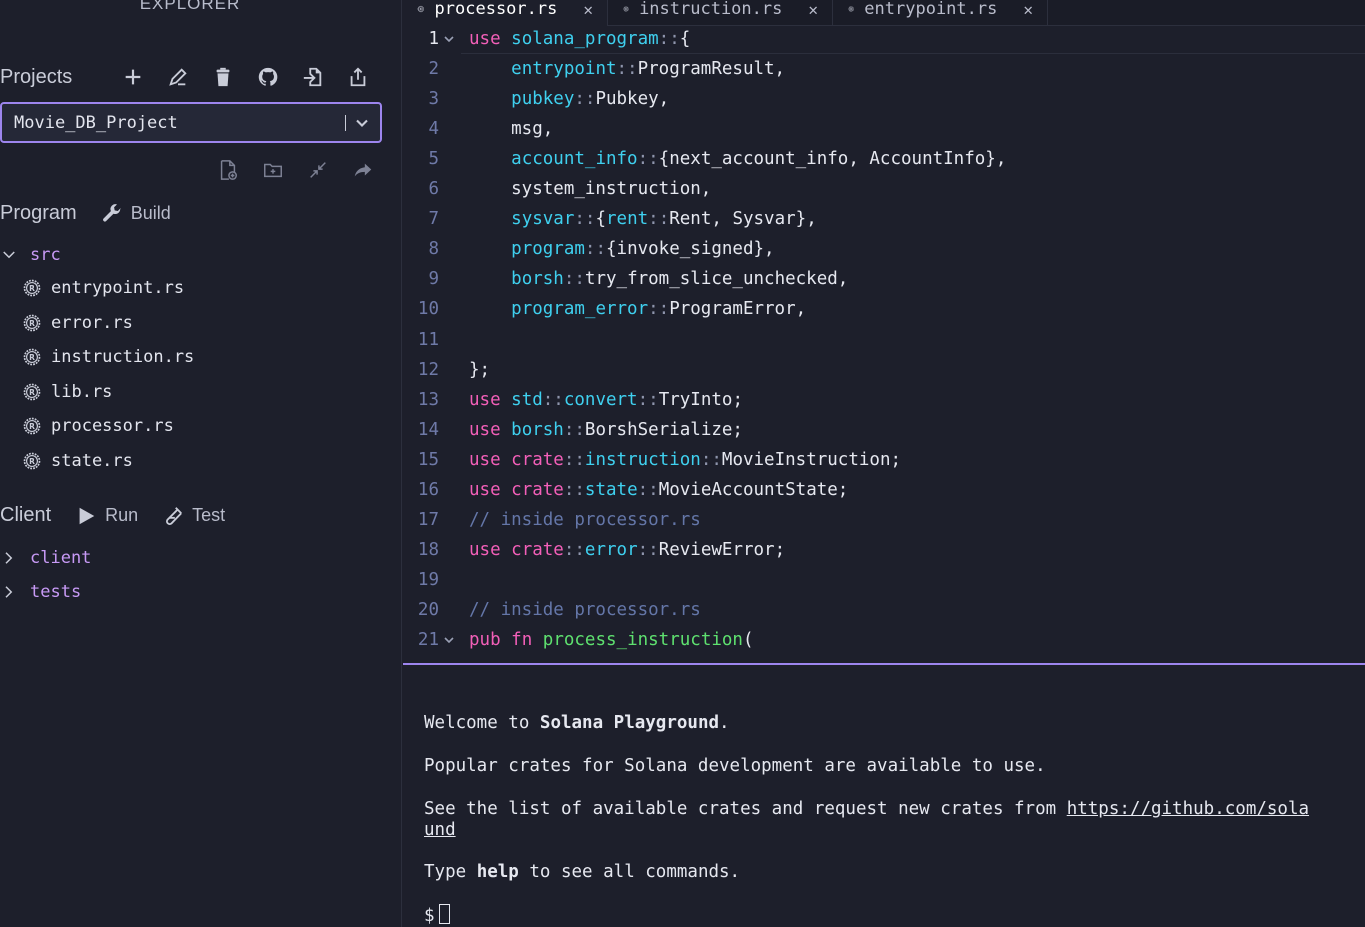 This screenshot has width=1365, height=927. What do you see at coordinates (150, 213) in the screenshot?
I see `build-label: Build` at bounding box center [150, 213].